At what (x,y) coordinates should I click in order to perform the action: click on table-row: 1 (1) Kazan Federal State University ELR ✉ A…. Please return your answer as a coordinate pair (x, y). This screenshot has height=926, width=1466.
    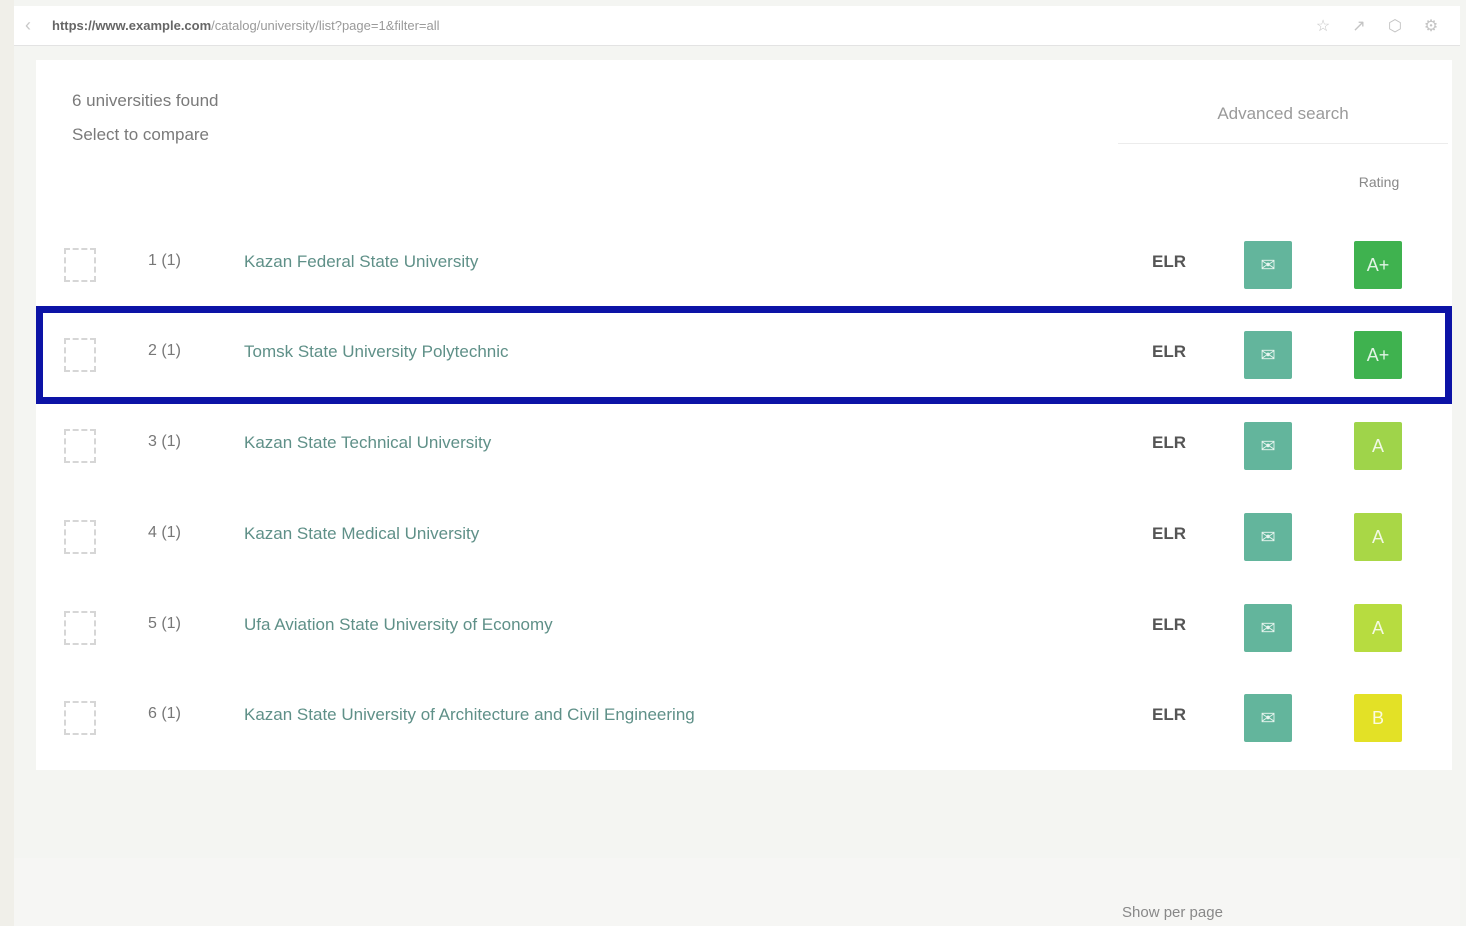
    Looking at the image, I should click on (744, 265).